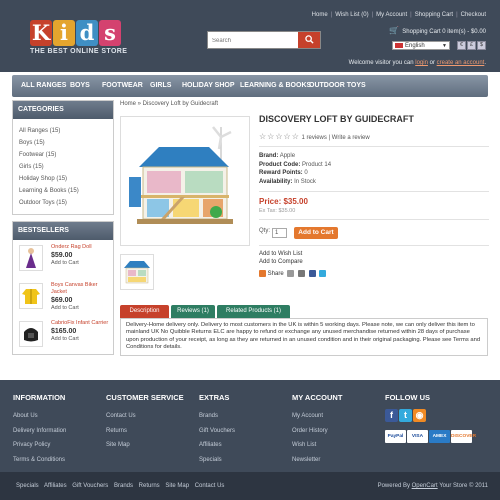 This screenshot has width=500, height=500. Describe the element at coordinates (351, 138) in the screenshot. I see `write-review-link: Write a review` at that location.